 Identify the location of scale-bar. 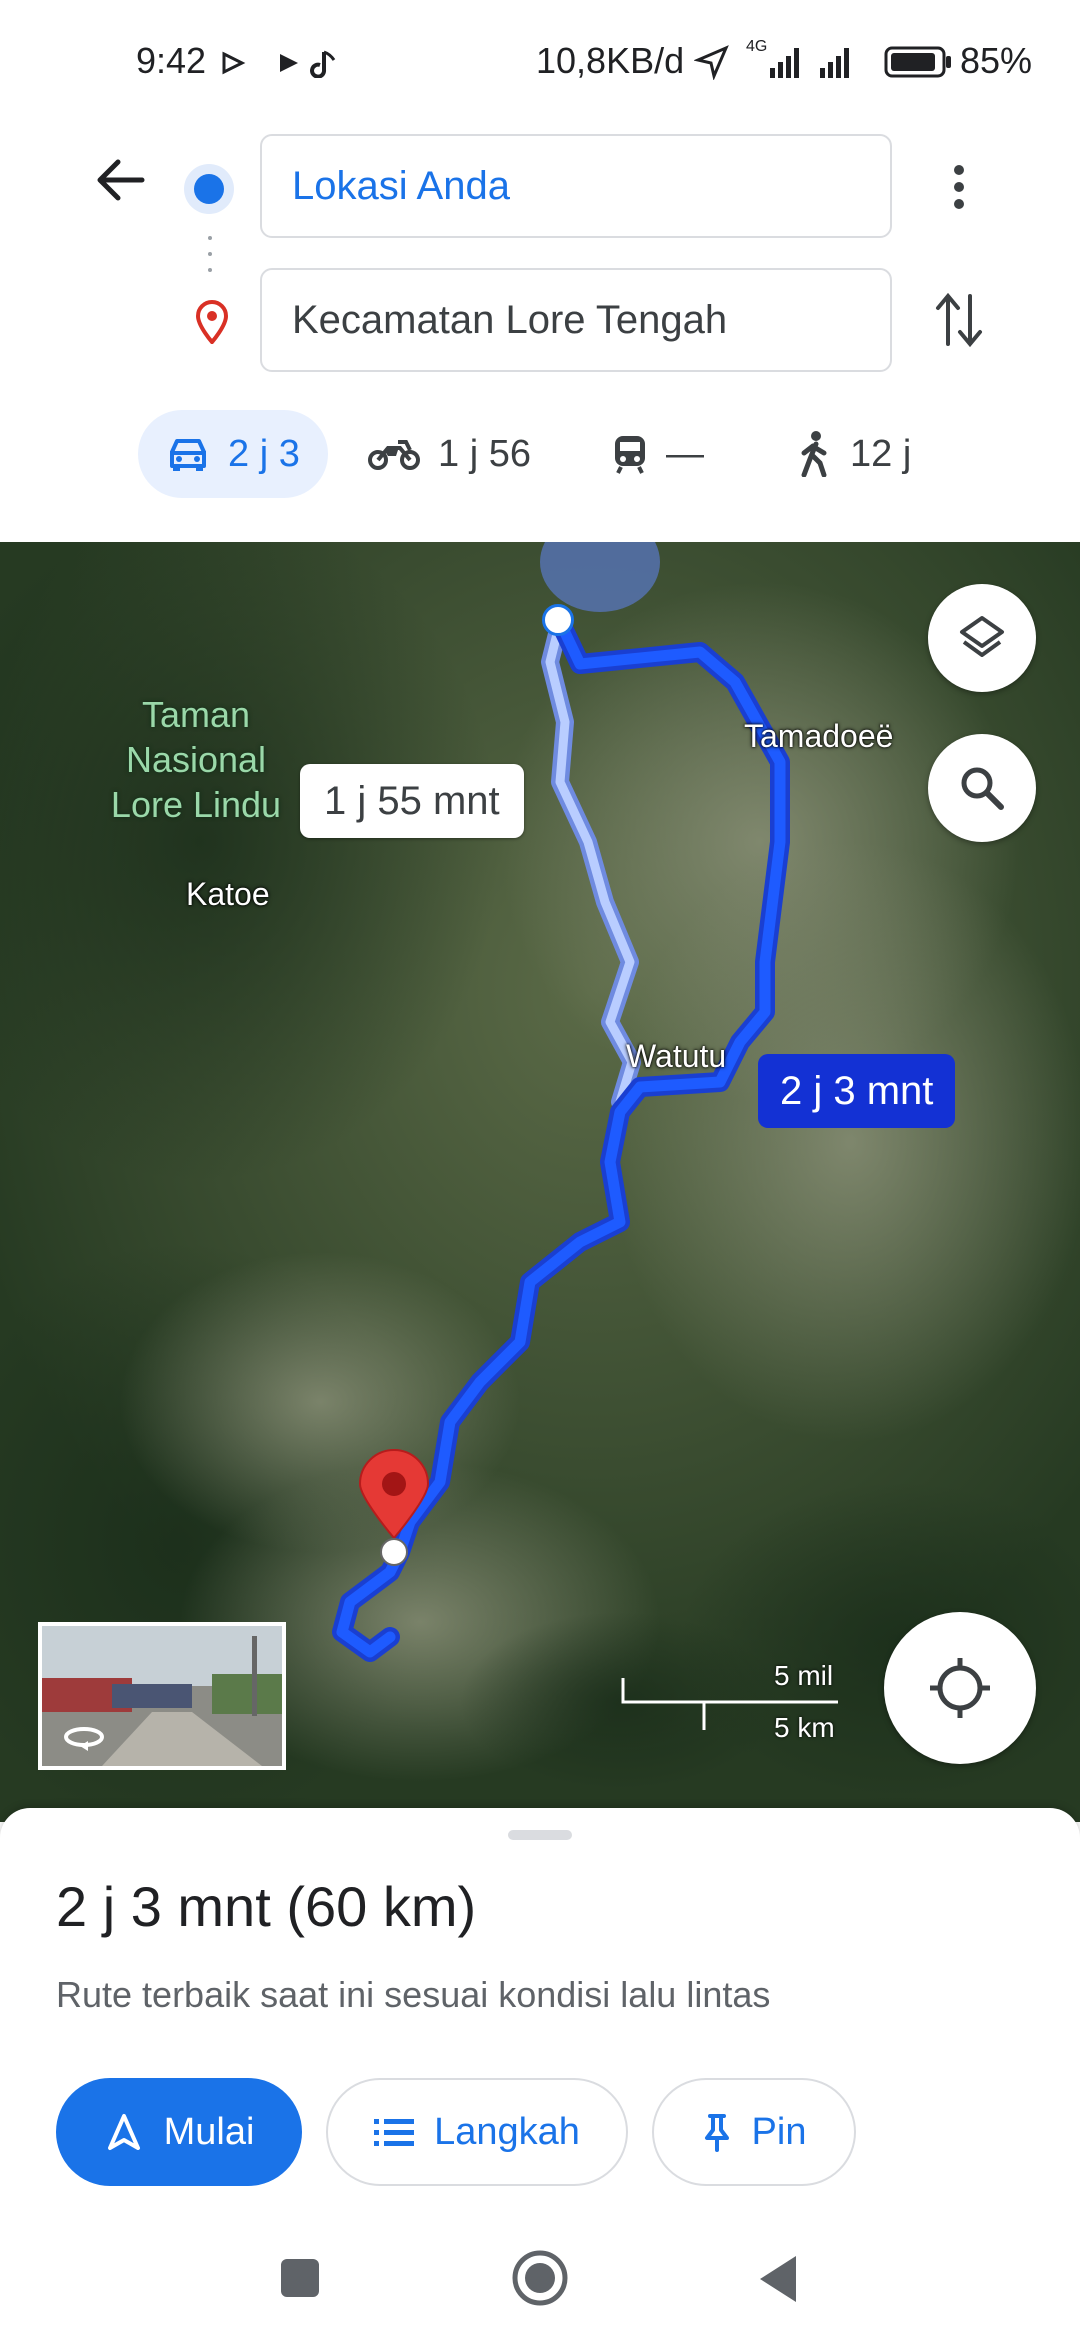
(729, 1704).